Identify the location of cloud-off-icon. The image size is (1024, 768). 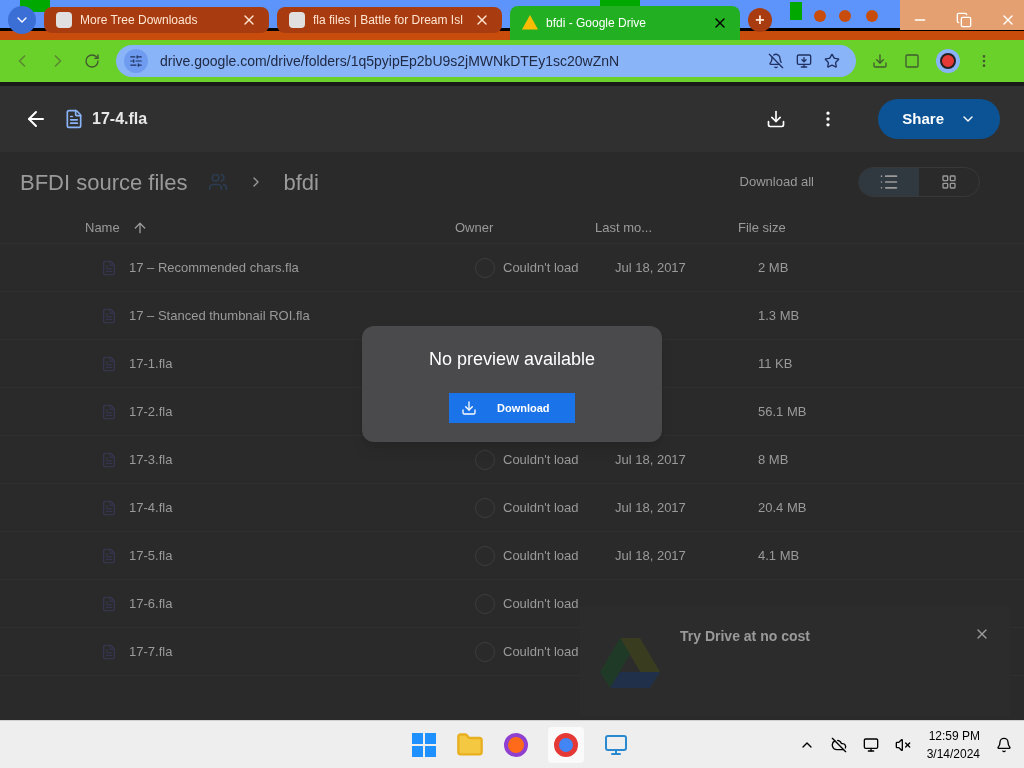
(838, 744).